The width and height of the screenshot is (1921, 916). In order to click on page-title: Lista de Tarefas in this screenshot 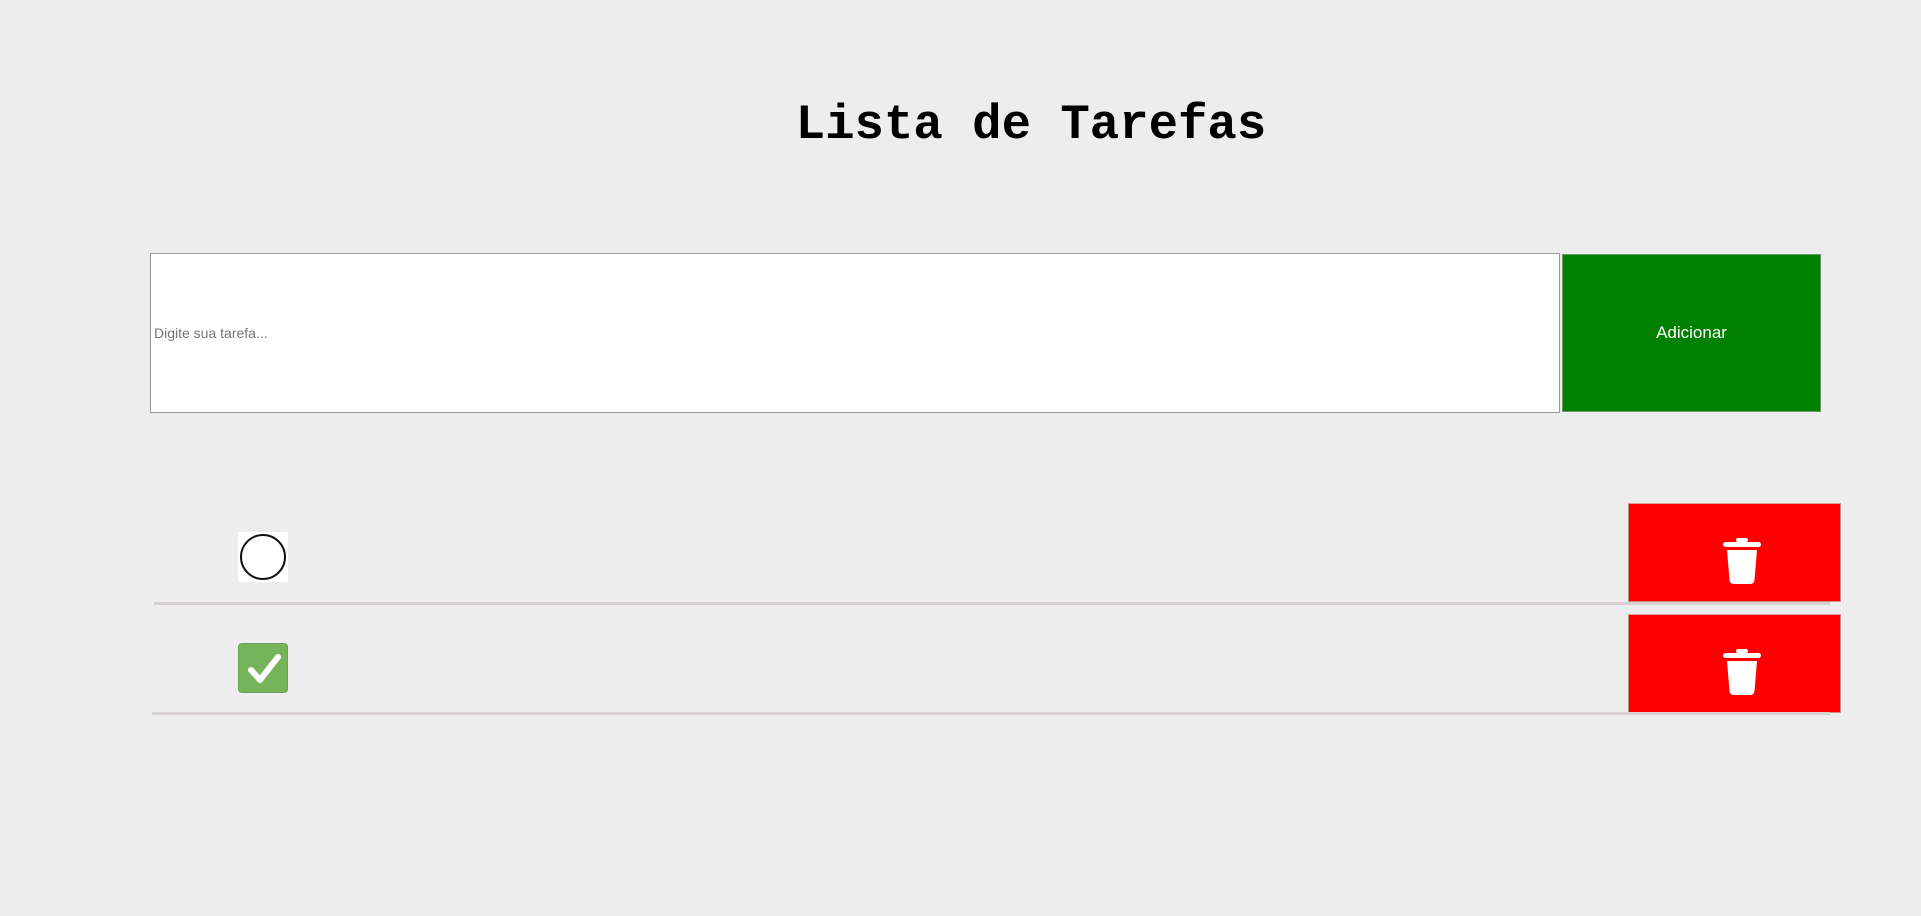, I will do `click(1031, 125)`.